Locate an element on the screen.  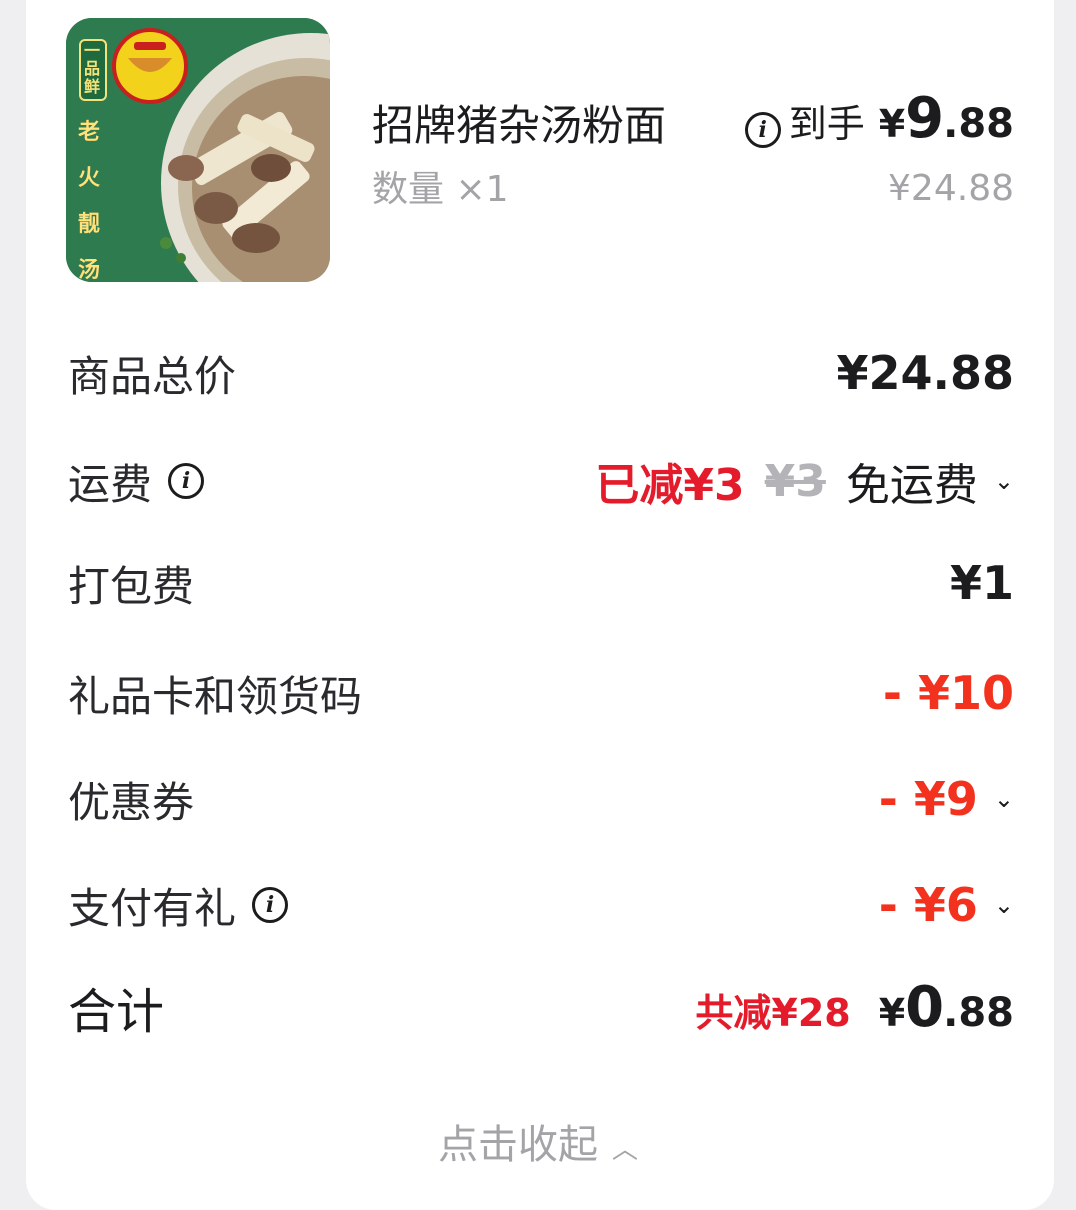
image-badge-side: 老火靓汤 is located at coordinates (89, 201).